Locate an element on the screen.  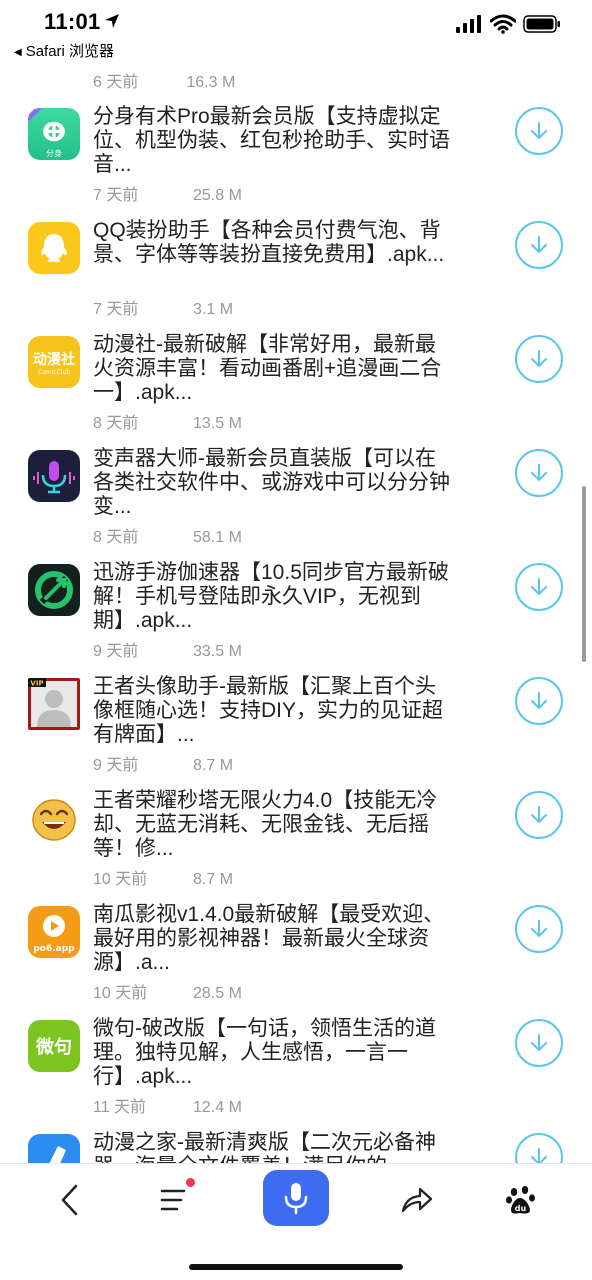
baidu-paw-button: du is located at coordinates (521, 1200).